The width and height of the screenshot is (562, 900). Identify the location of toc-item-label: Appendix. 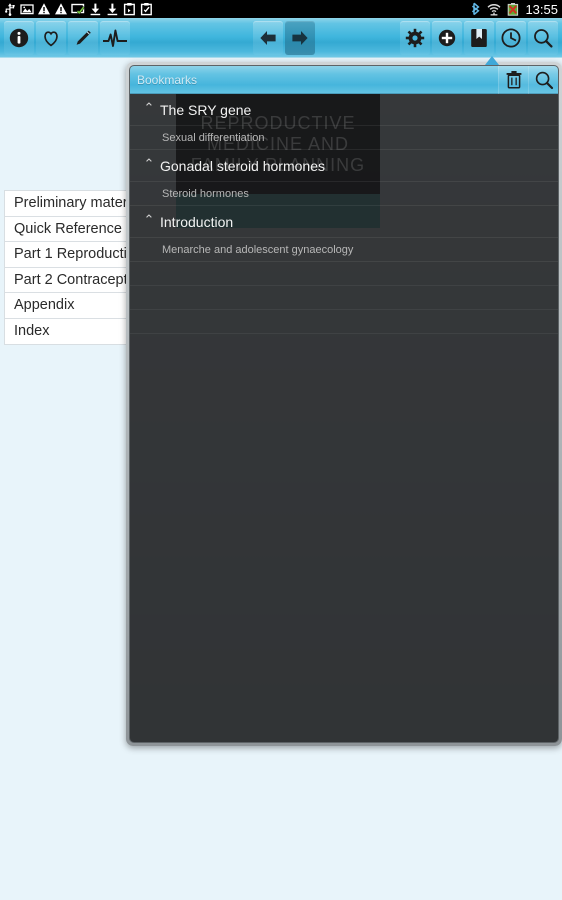
(44, 305).